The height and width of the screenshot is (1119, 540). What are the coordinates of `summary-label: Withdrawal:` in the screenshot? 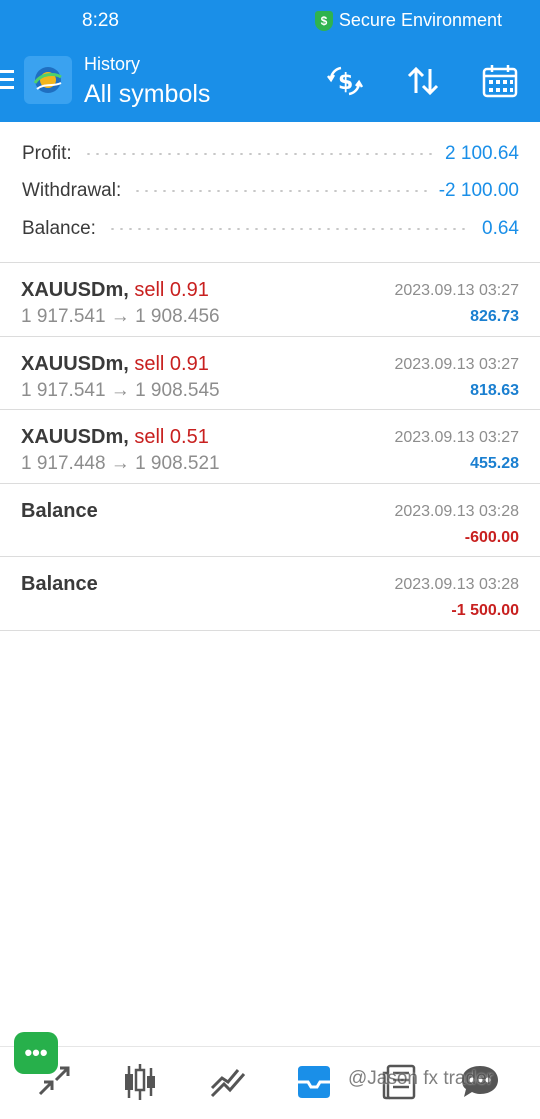 It's located at (72, 190).